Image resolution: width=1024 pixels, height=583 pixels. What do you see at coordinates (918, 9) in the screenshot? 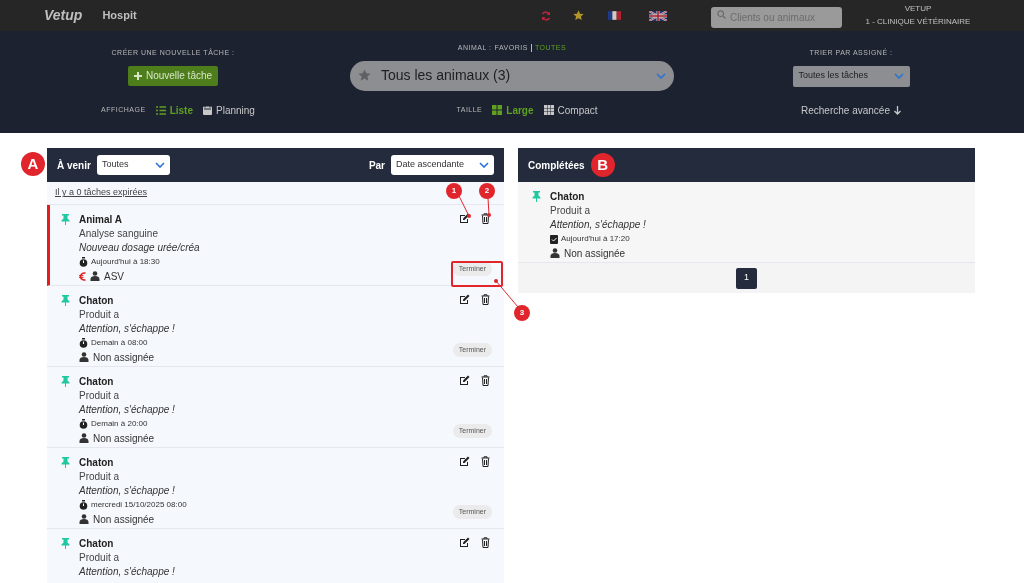
I see `account-name: VETUP` at bounding box center [918, 9].